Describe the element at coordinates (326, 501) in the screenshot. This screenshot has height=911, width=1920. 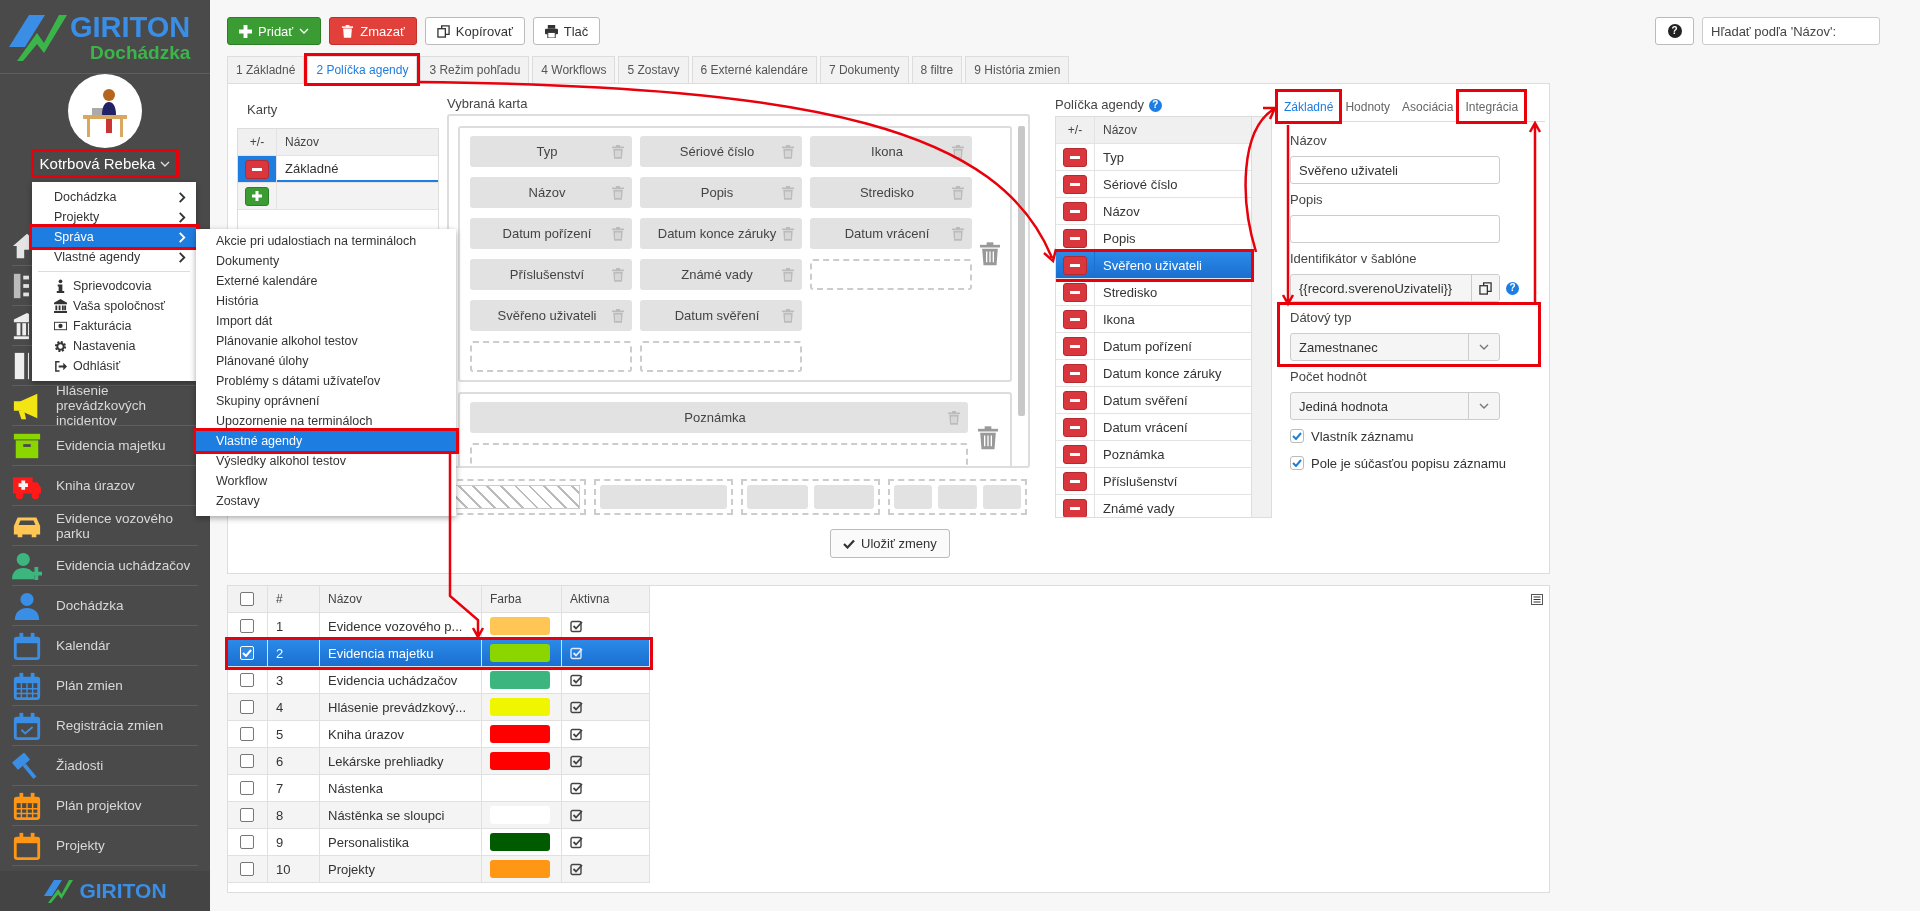
I see `menu-item: Zostavy` at that location.